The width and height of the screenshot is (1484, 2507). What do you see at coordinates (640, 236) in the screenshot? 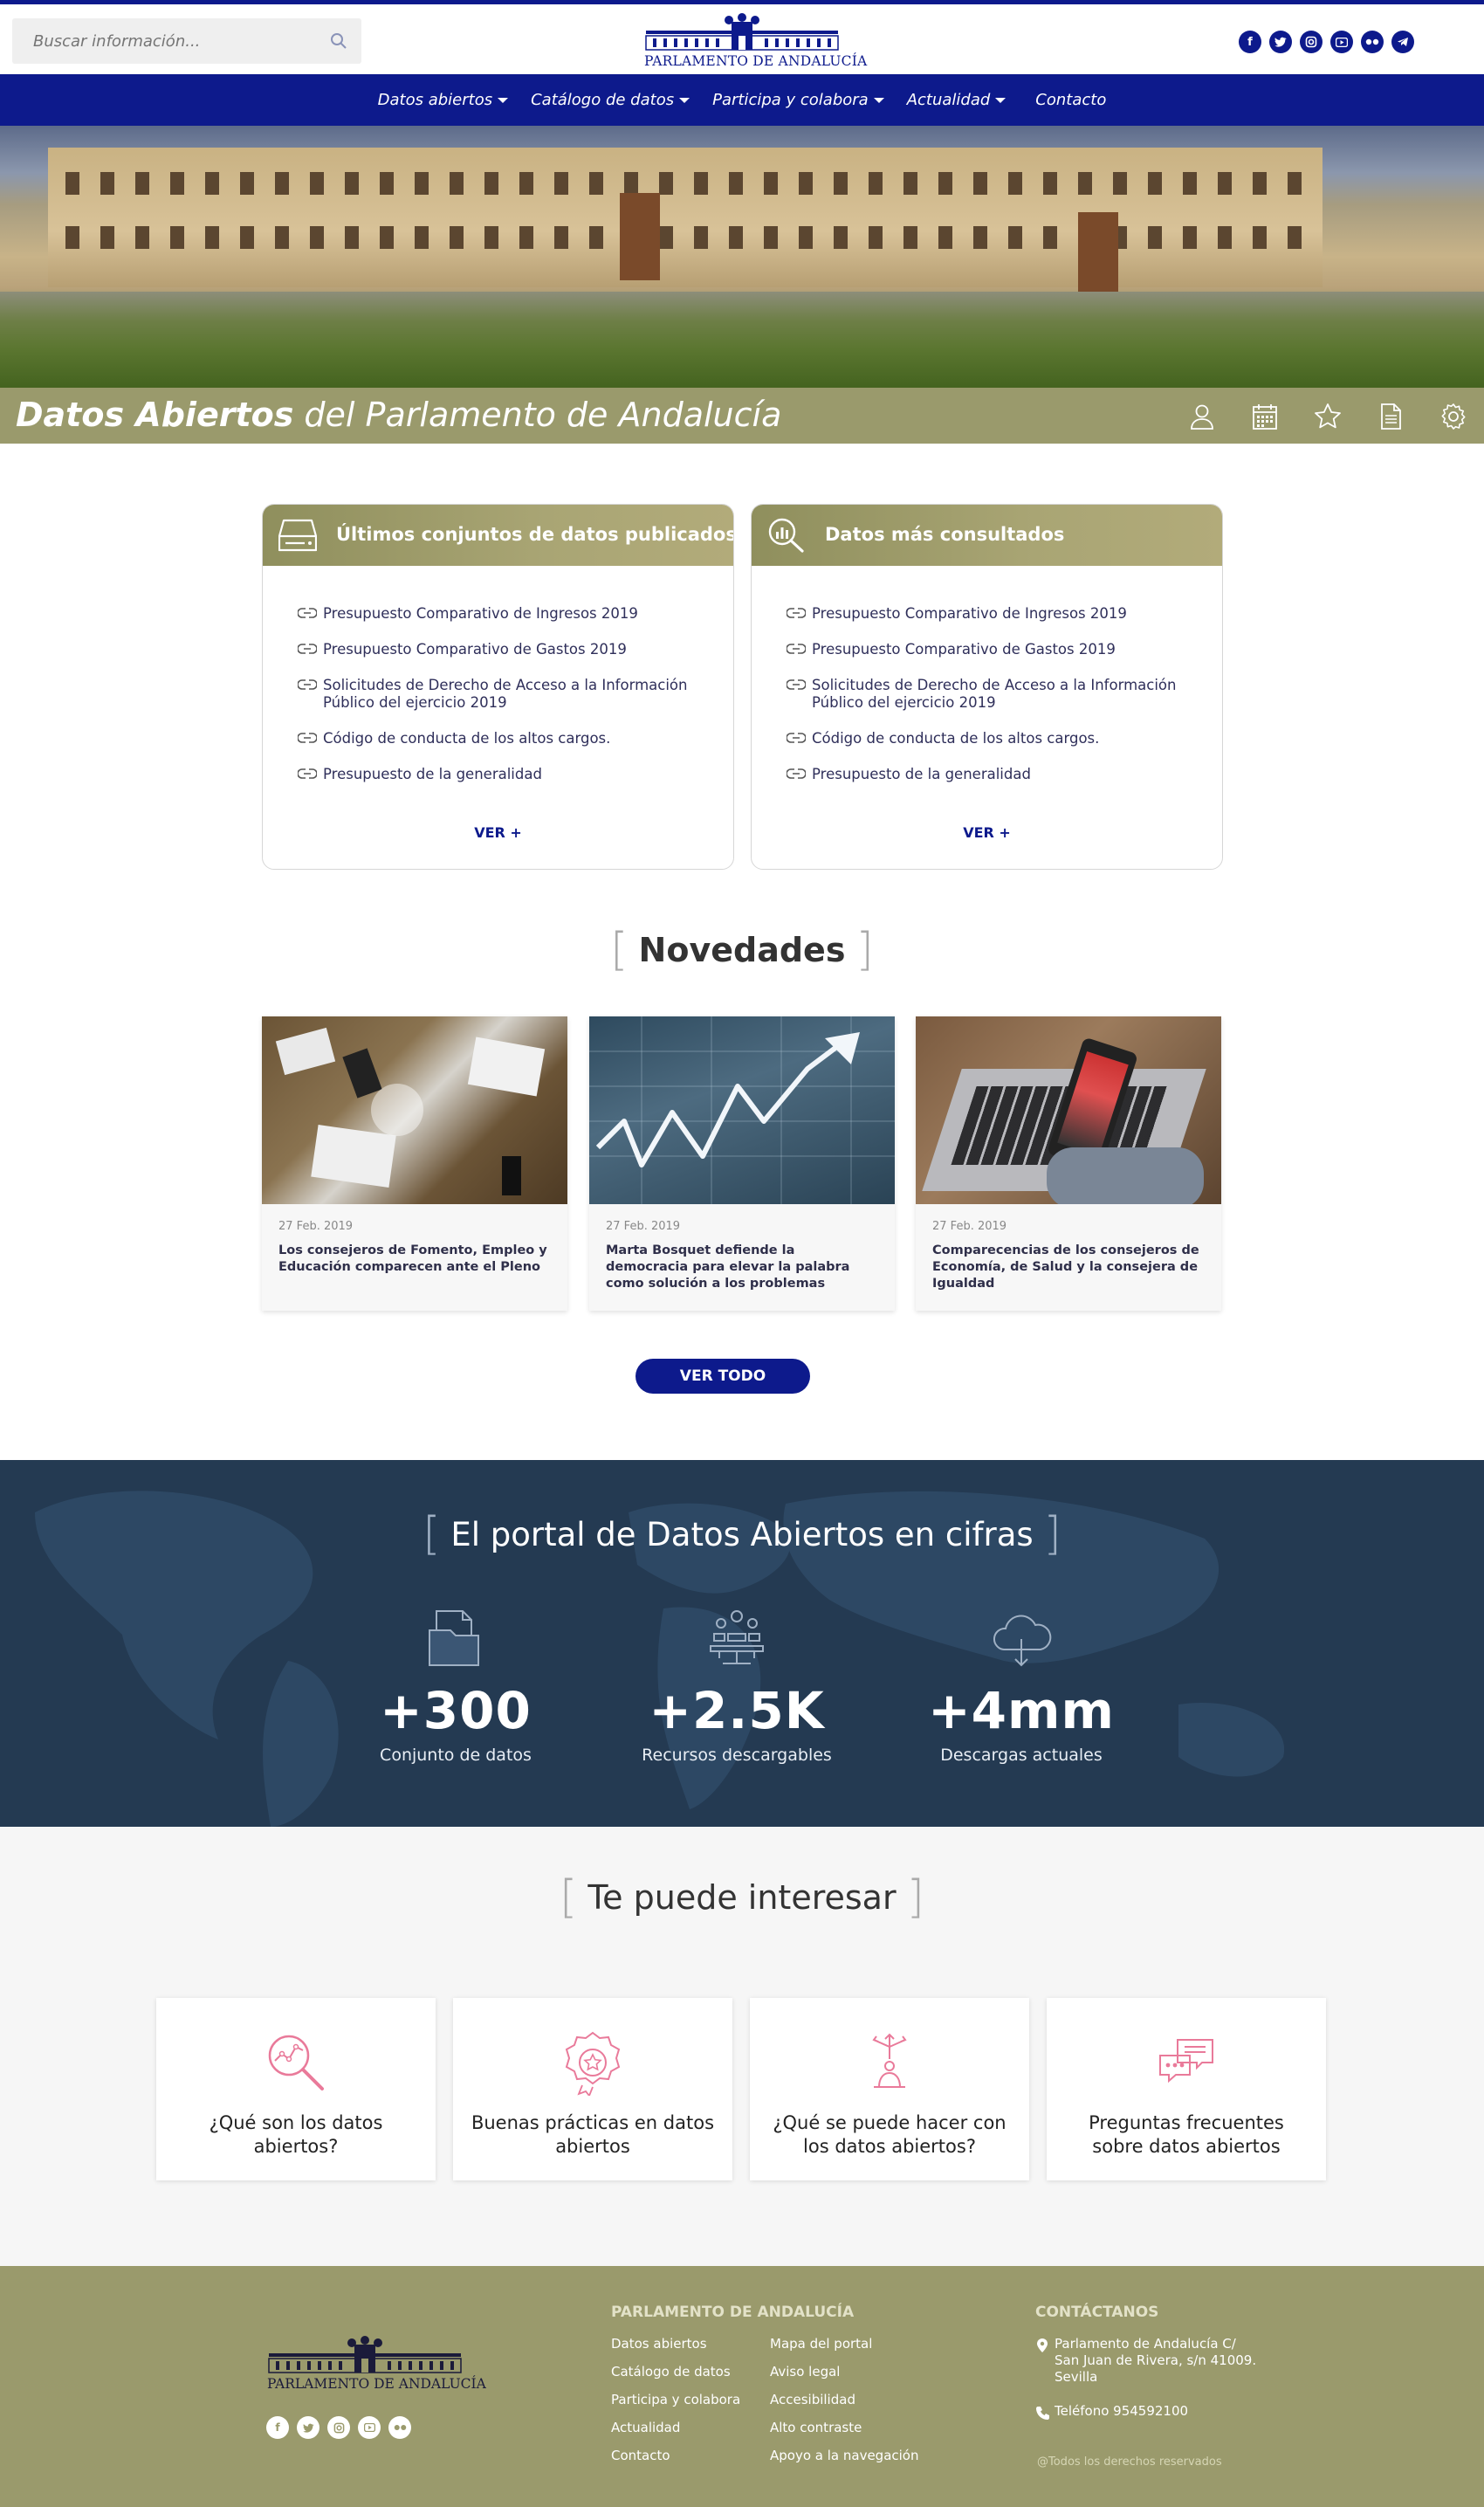
I see `building-door` at bounding box center [640, 236].